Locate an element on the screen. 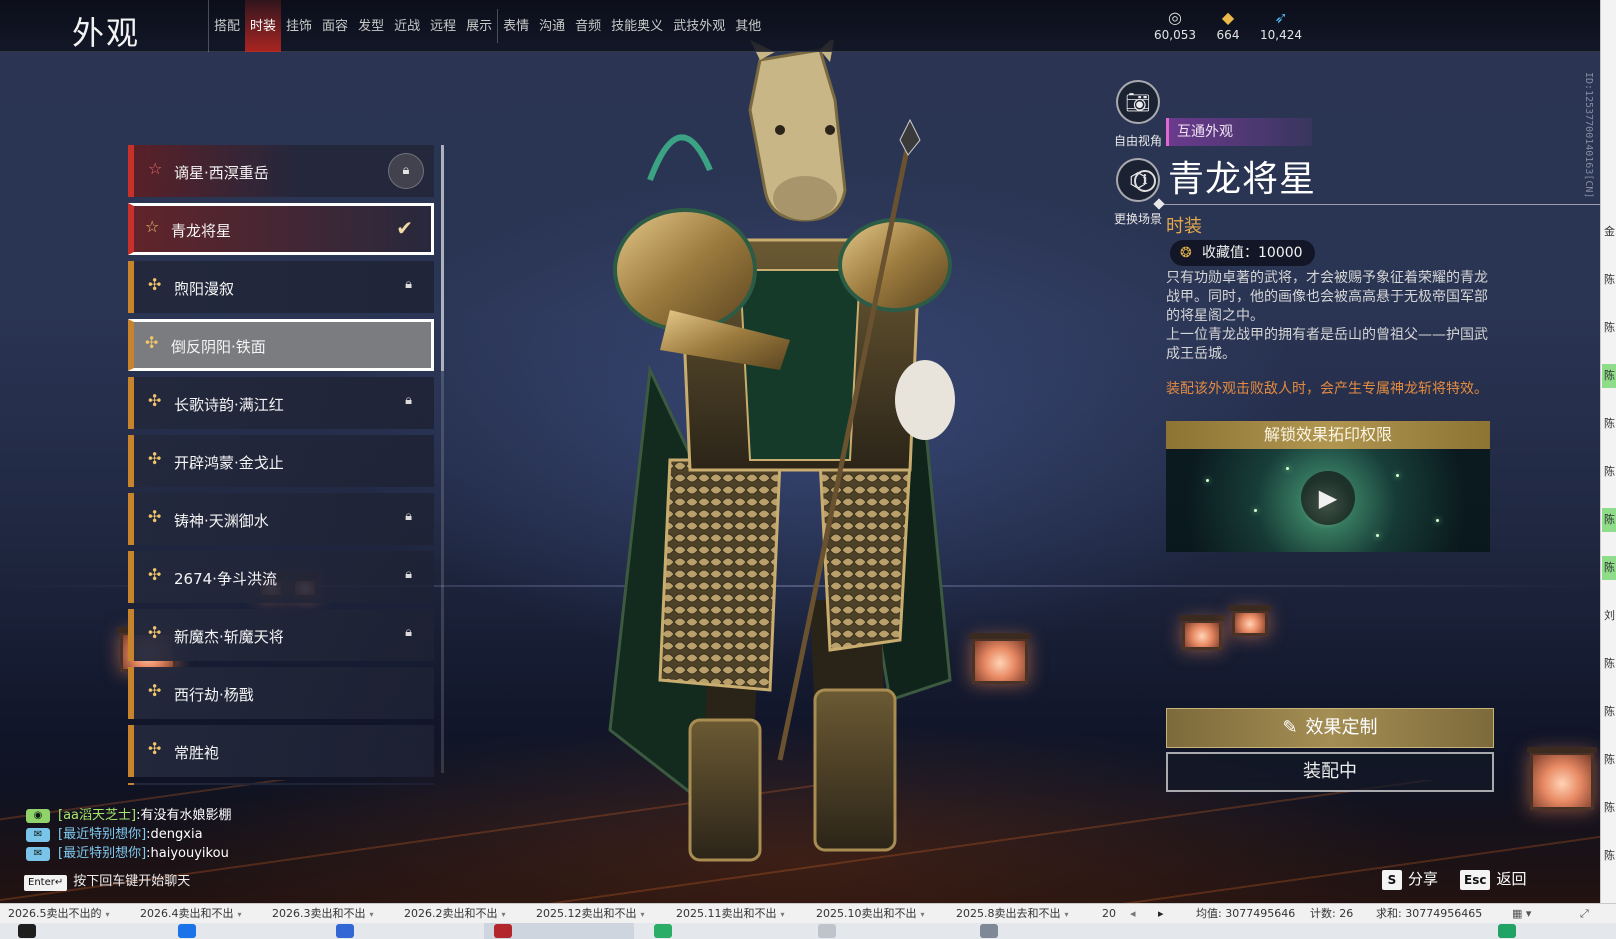 The image size is (1616, 939). spreadsheet-cell: 刘 is located at coordinates (1609, 616).